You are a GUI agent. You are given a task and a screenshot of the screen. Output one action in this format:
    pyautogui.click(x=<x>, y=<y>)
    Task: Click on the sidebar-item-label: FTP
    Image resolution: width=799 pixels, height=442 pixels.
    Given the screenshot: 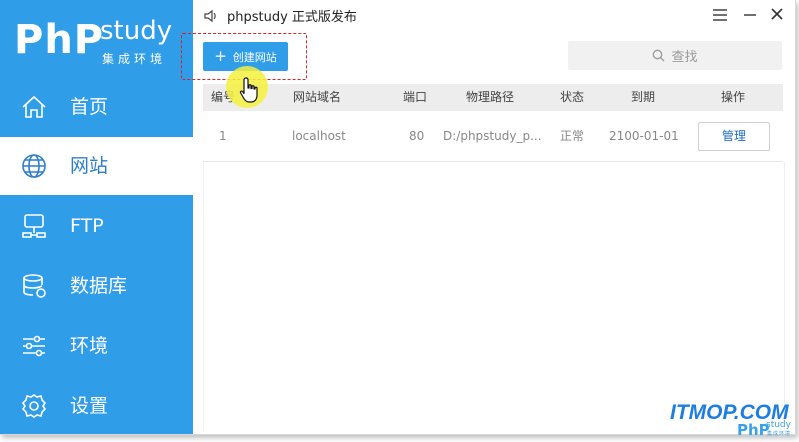 What is the action you would take?
    pyautogui.click(x=87, y=226)
    